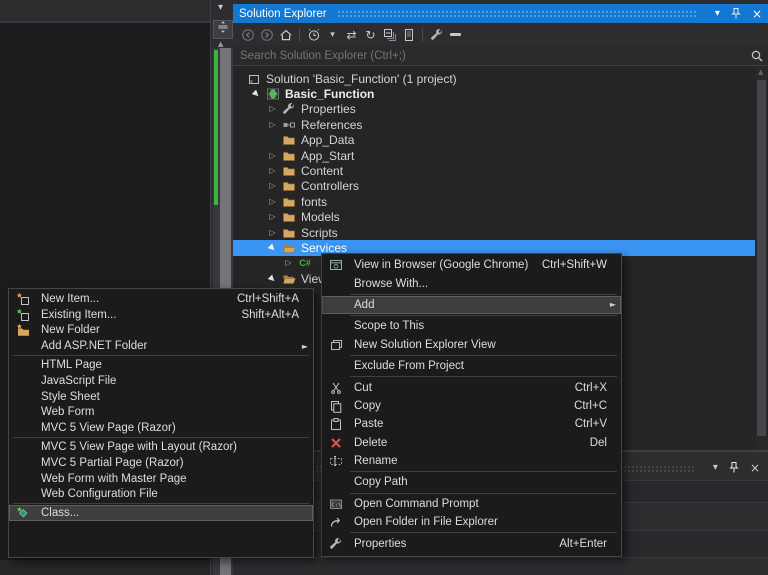 The height and width of the screenshot is (575, 768). What do you see at coordinates (23, 513) in the screenshot?
I see `class-icon` at bounding box center [23, 513].